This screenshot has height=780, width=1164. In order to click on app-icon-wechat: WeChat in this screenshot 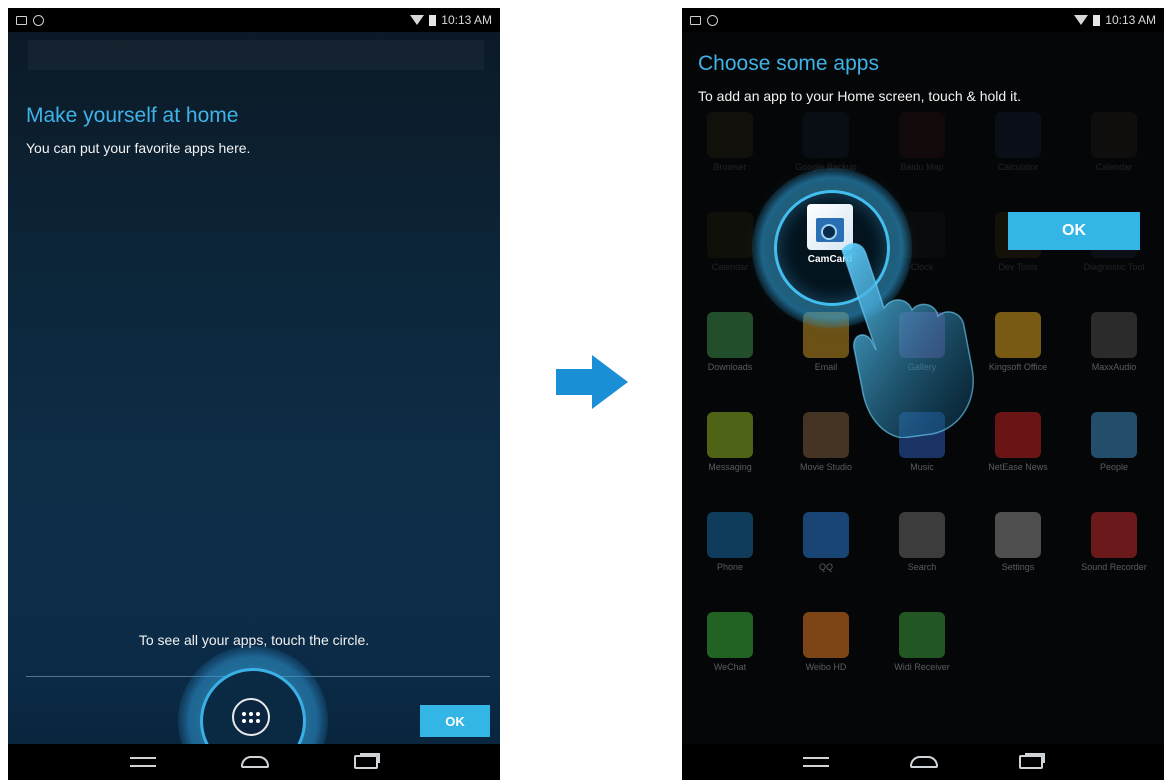, I will do `click(730, 642)`.